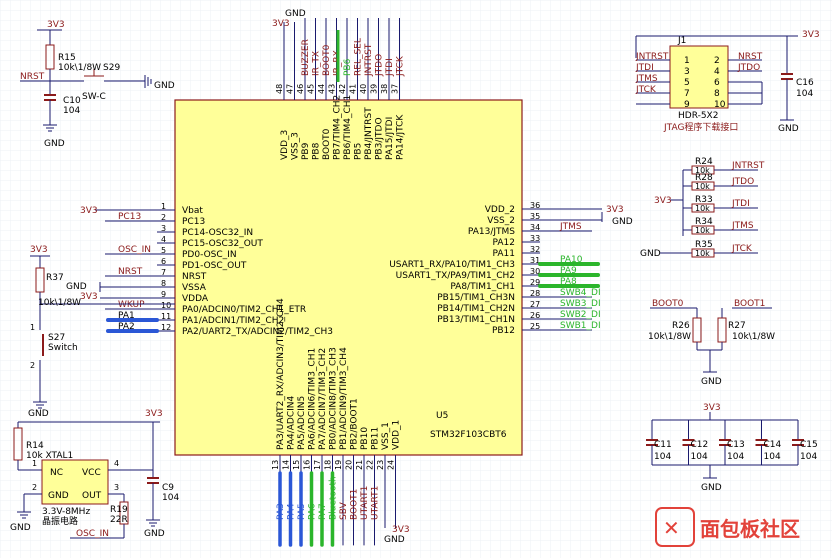 This screenshot has width=832, height=558. What do you see at coordinates (704, 178) in the screenshot?
I see `pullup-label: R28` at bounding box center [704, 178].